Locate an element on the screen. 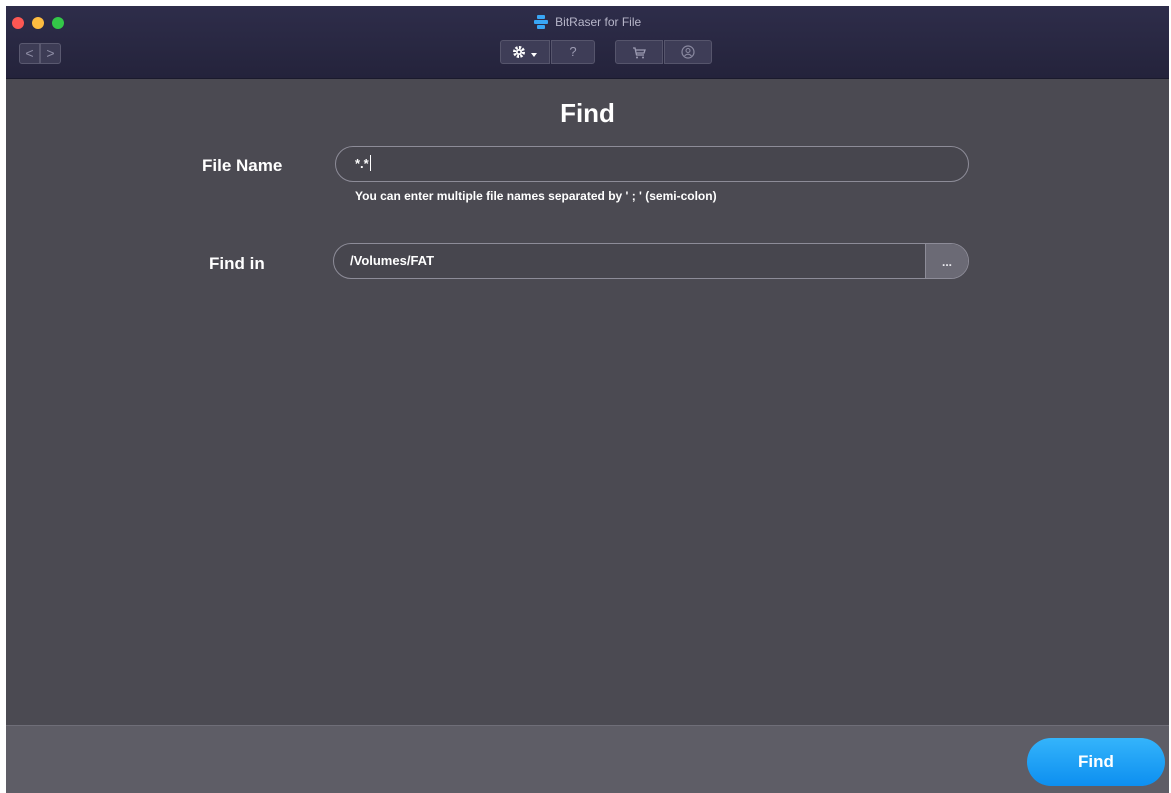 The height and width of the screenshot is (793, 1171). back-button: < is located at coordinates (29, 53).